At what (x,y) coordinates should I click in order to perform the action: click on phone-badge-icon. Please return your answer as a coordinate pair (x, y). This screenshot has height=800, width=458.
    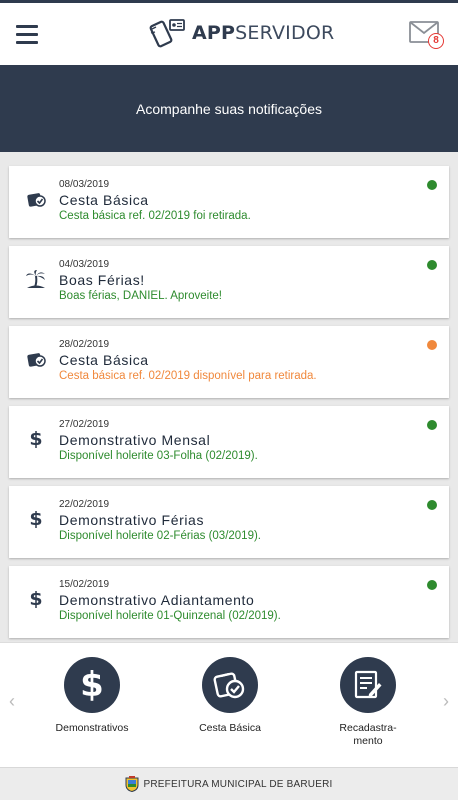
    Looking at the image, I should click on (167, 33).